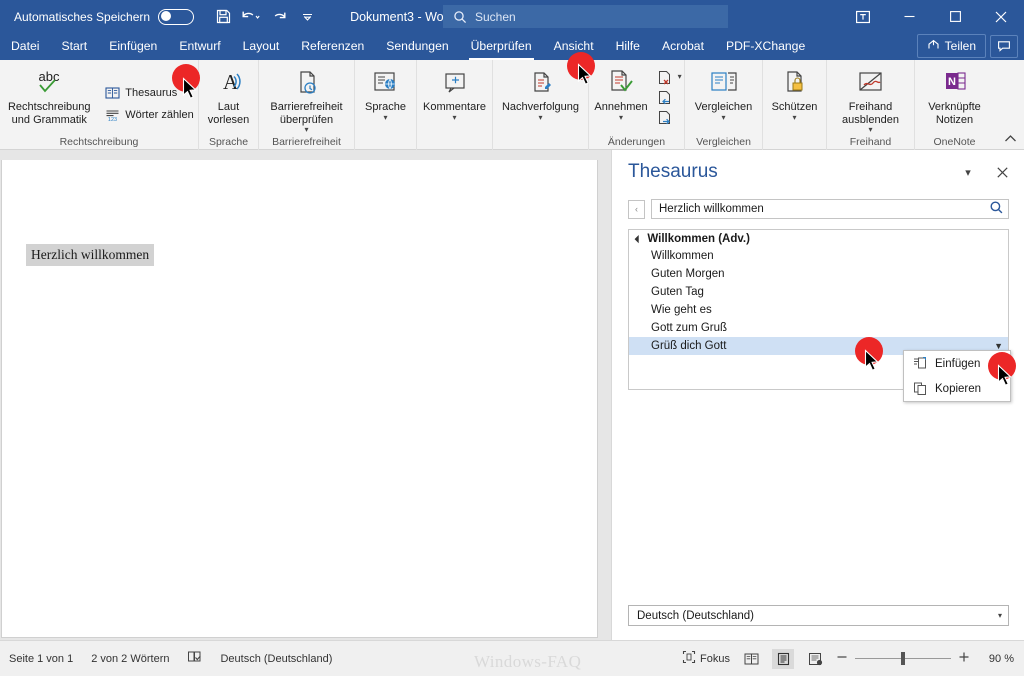 This screenshot has height=676, width=1024. I want to click on tab-start: Start, so click(74, 46).